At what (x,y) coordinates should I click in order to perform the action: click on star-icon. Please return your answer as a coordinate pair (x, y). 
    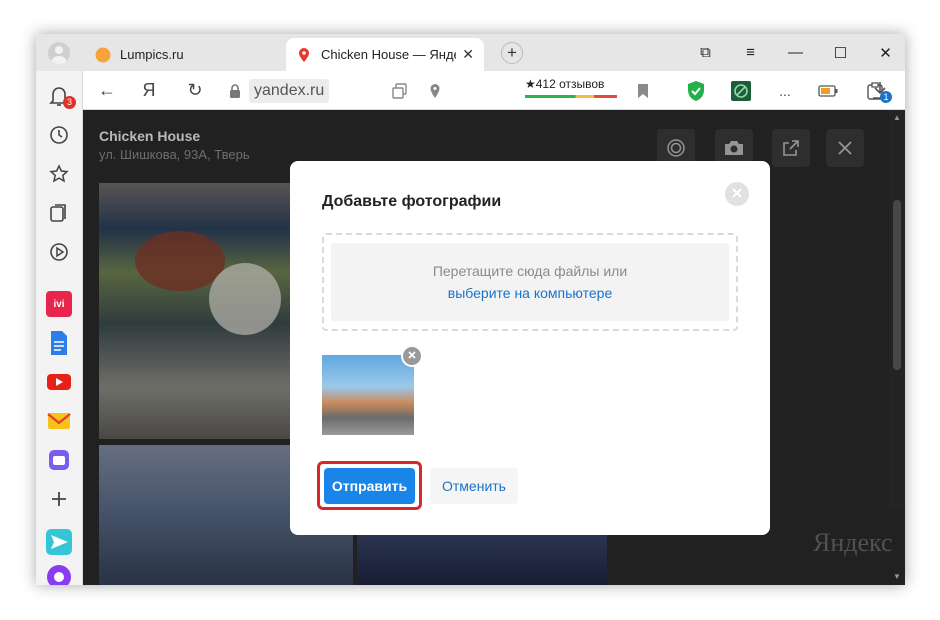
    Looking at the image, I should click on (59, 174).